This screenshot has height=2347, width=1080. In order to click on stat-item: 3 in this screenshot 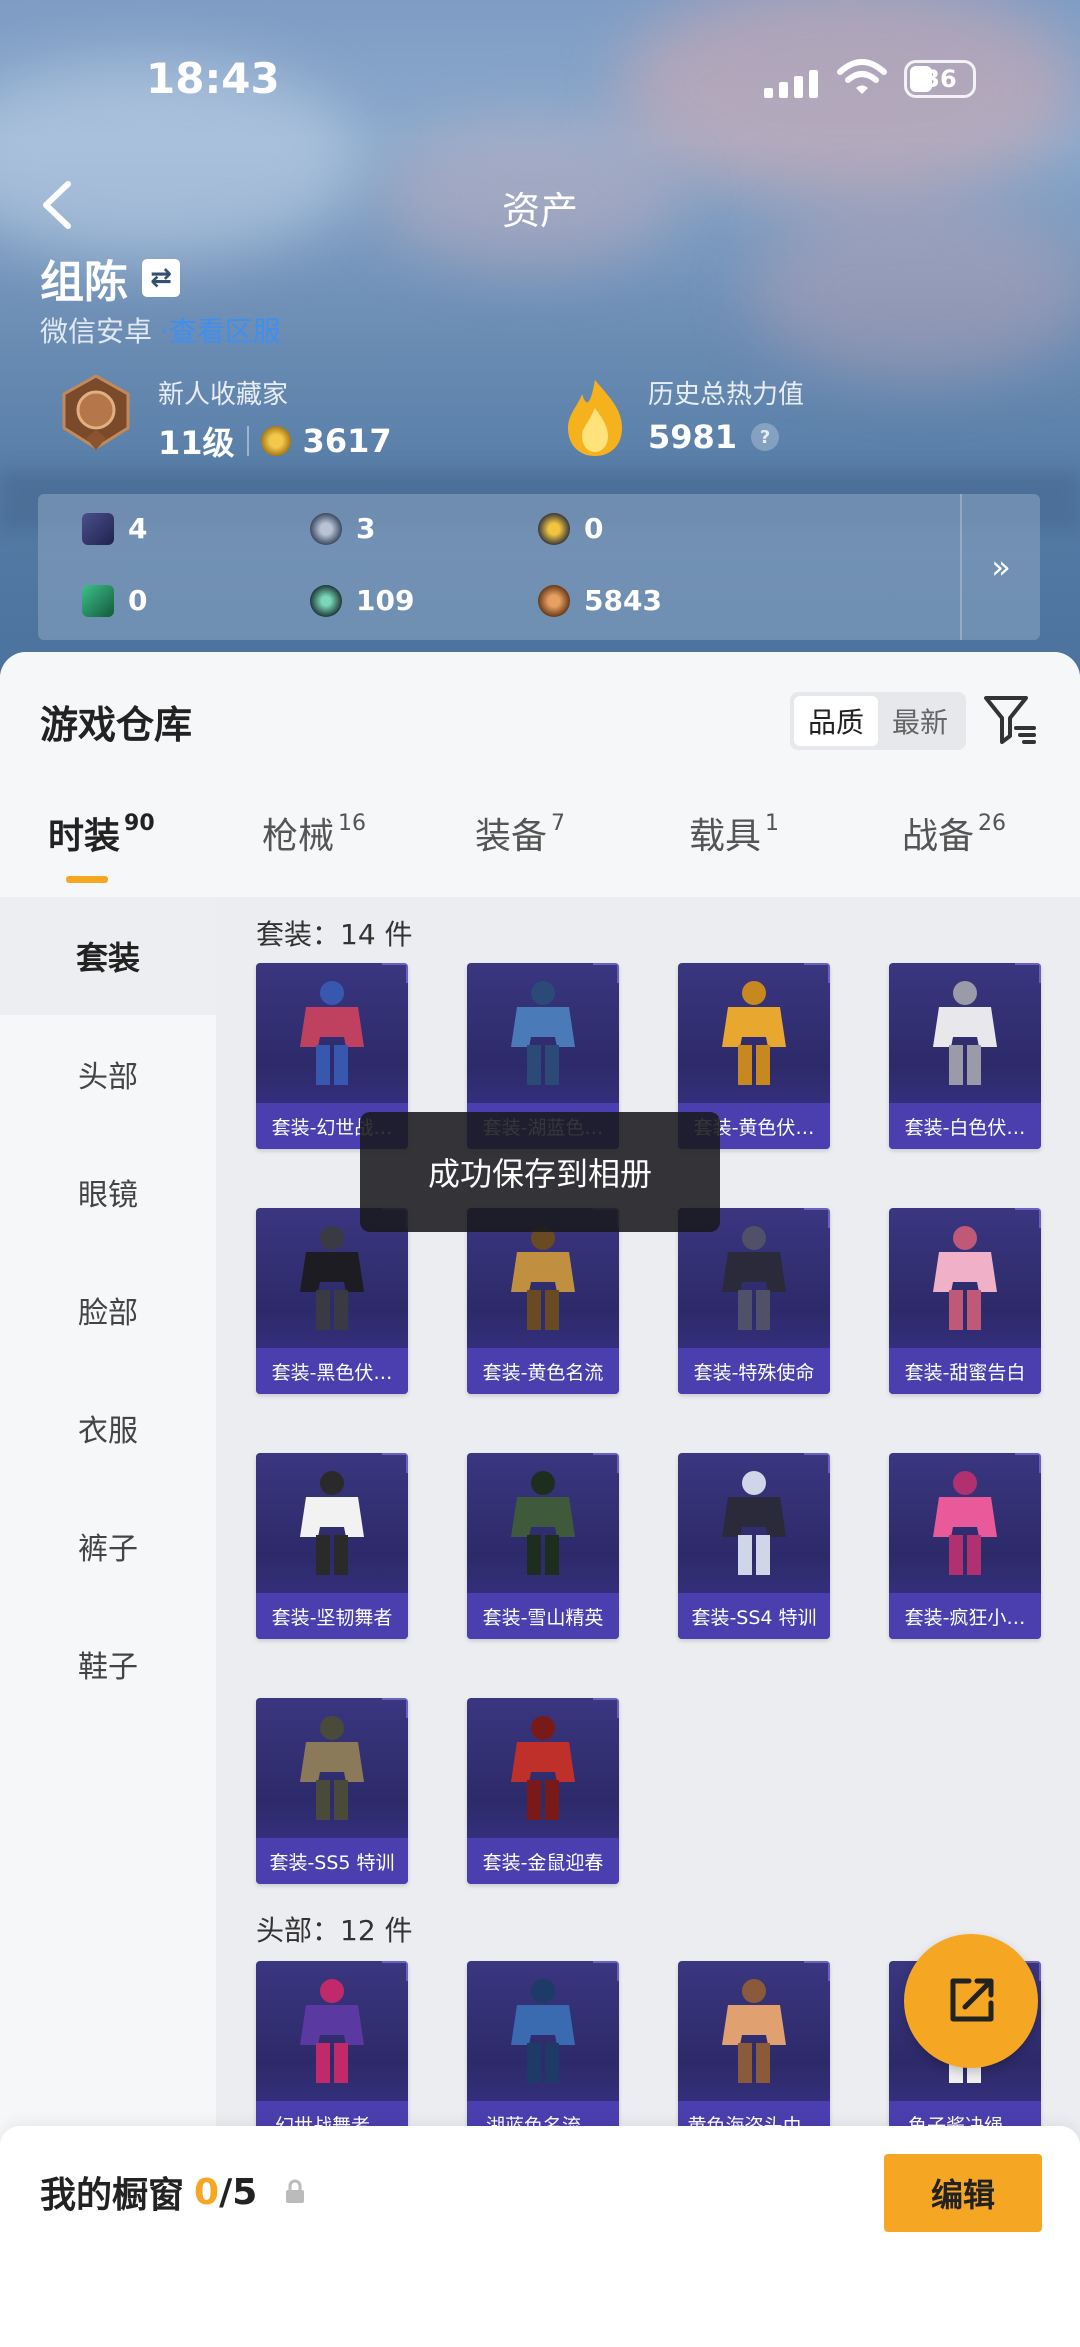, I will do `click(342, 528)`.